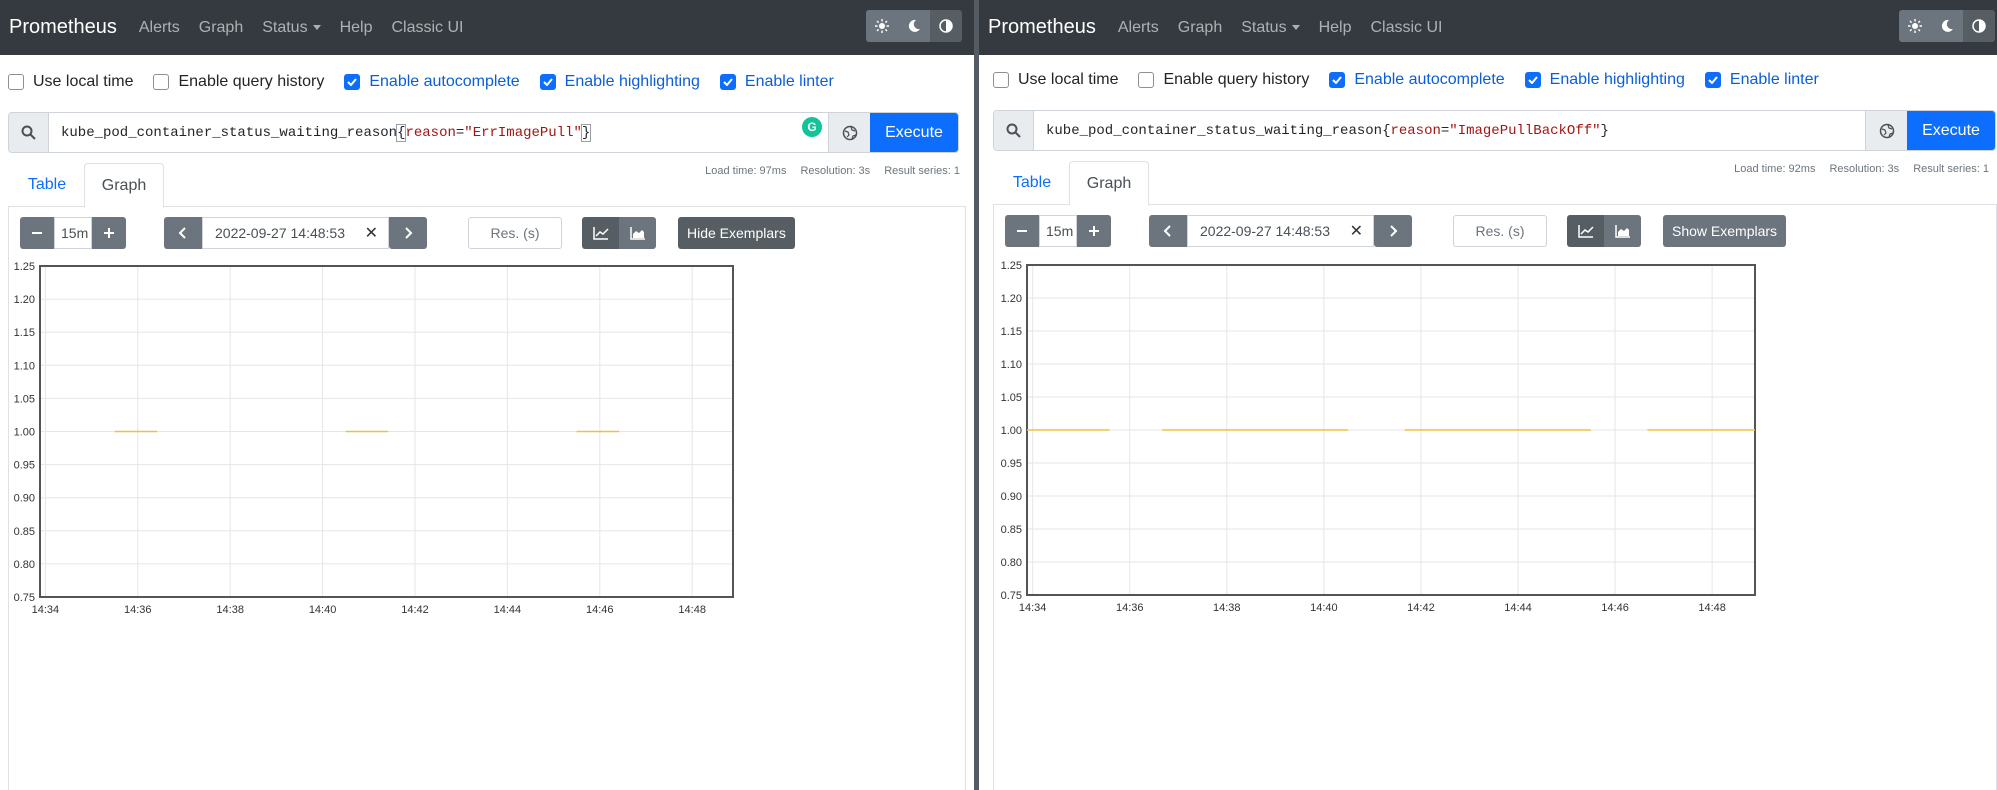  Describe the element at coordinates (1214, 130) in the screenshot. I see `query-metric: kube_pod_container_status_waiting_reason` at that location.